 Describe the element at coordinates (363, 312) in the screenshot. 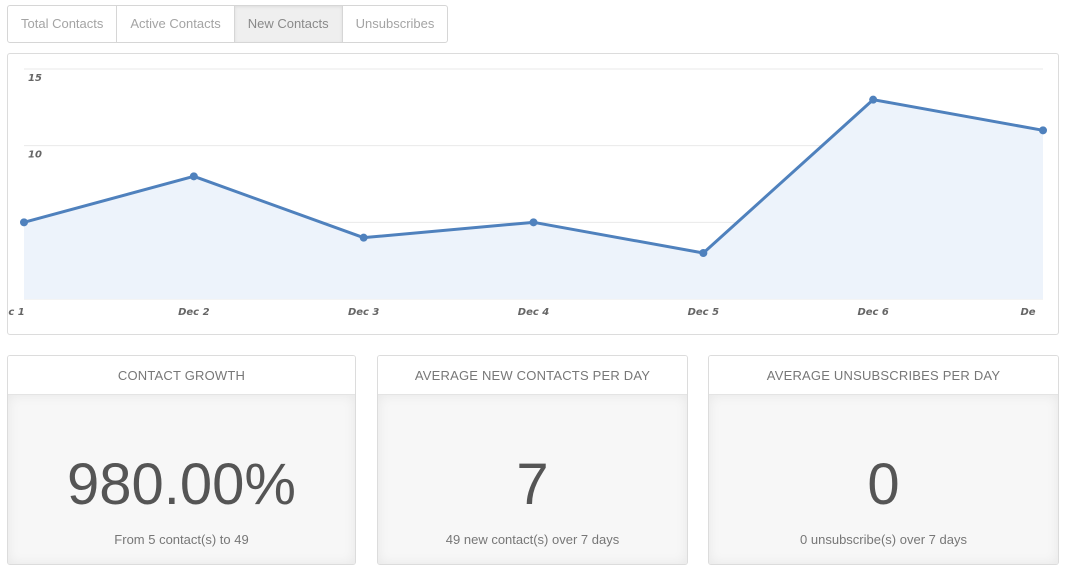

I see `x-tick-label: Dec 3` at that location.